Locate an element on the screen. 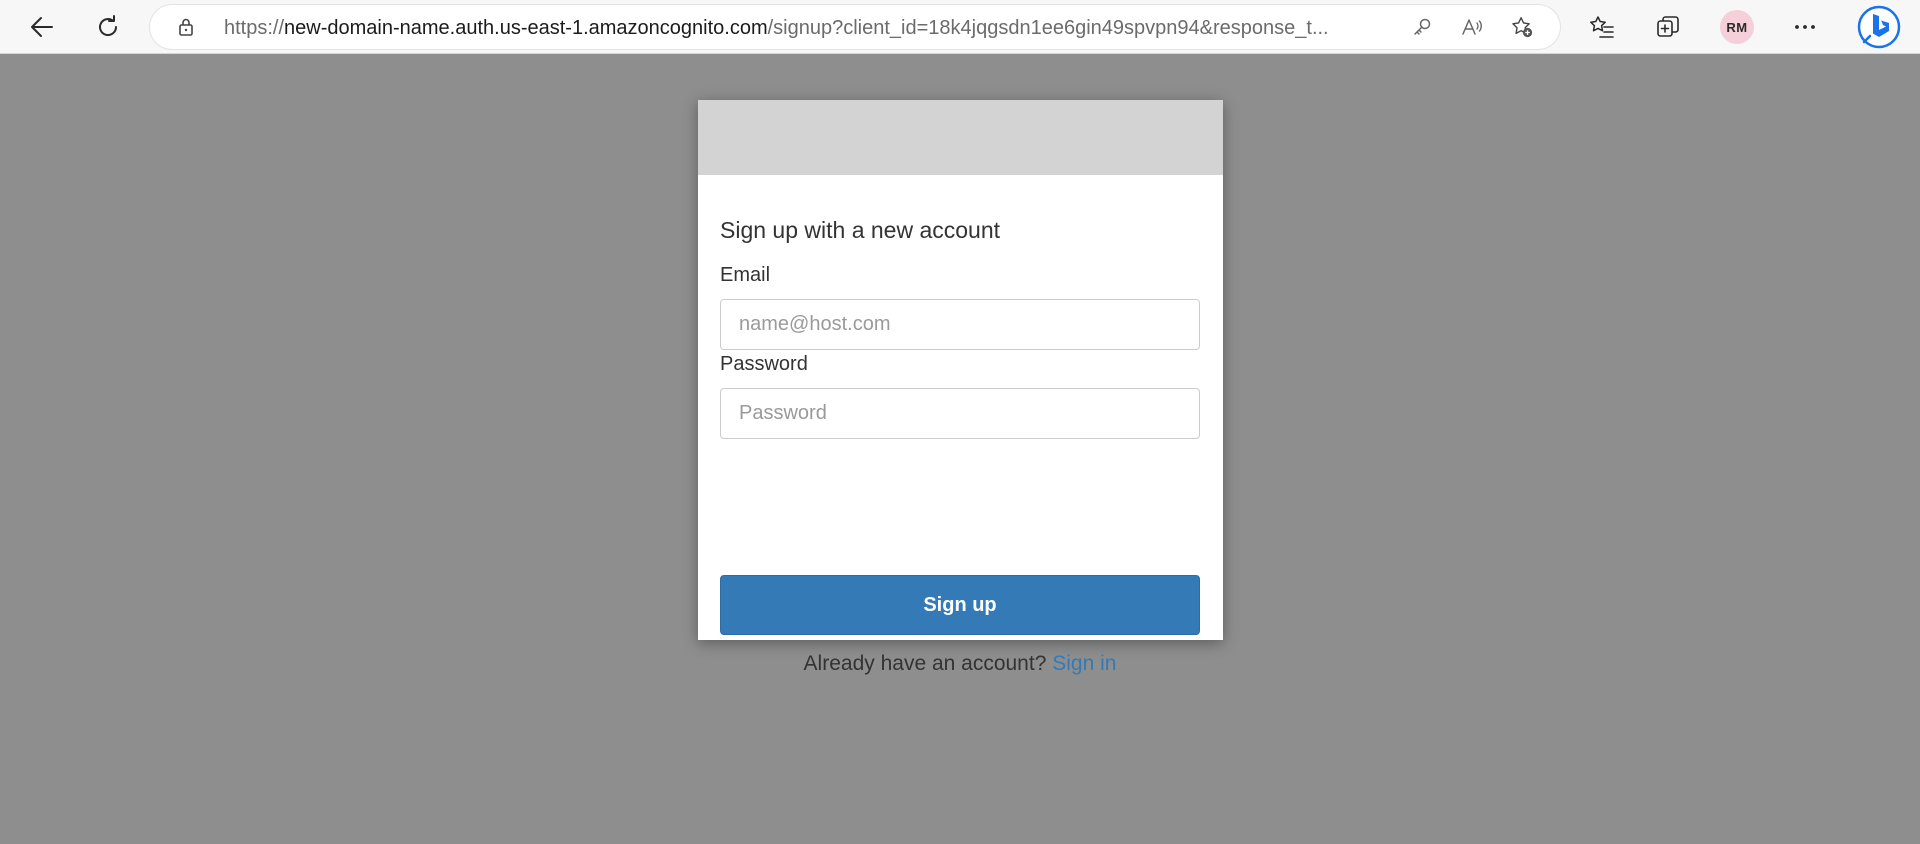 The image size is (1920, 844). signin-link: Sign in is located at coordinates (1084, 663).